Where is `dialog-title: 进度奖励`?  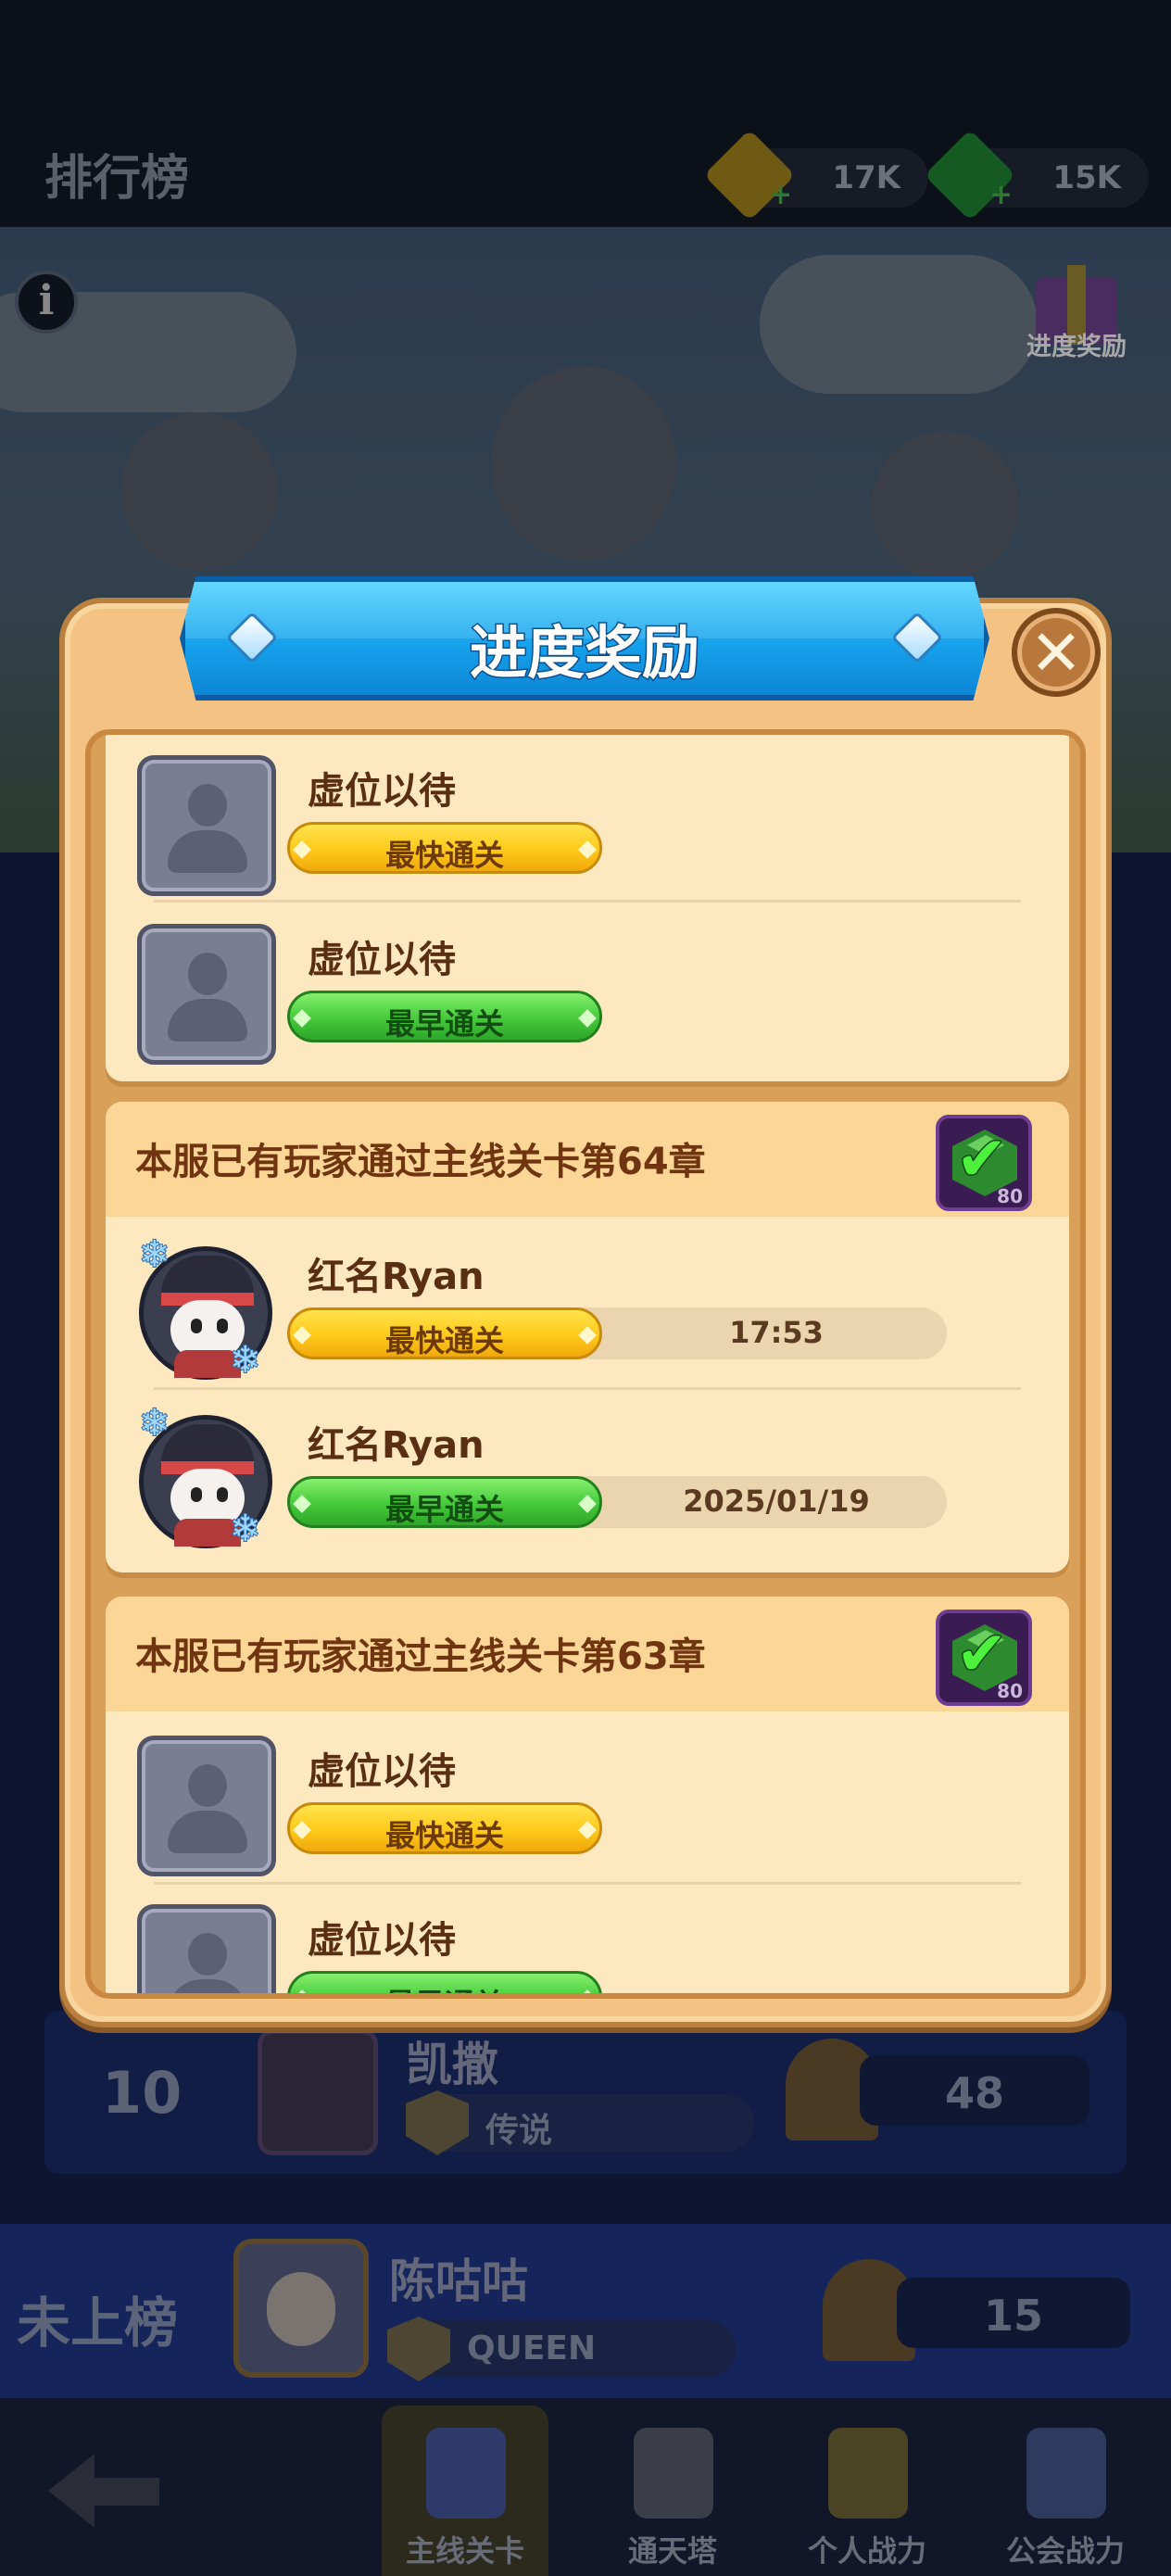 dialog-title: 进度奖励 is located at coordinates (584, 653).